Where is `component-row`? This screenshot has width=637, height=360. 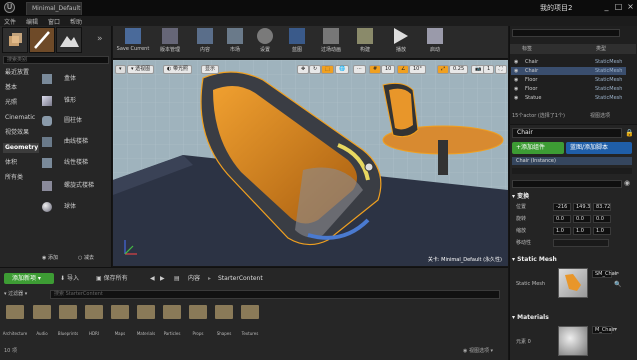
component-row is located at coordinates (572, 171).